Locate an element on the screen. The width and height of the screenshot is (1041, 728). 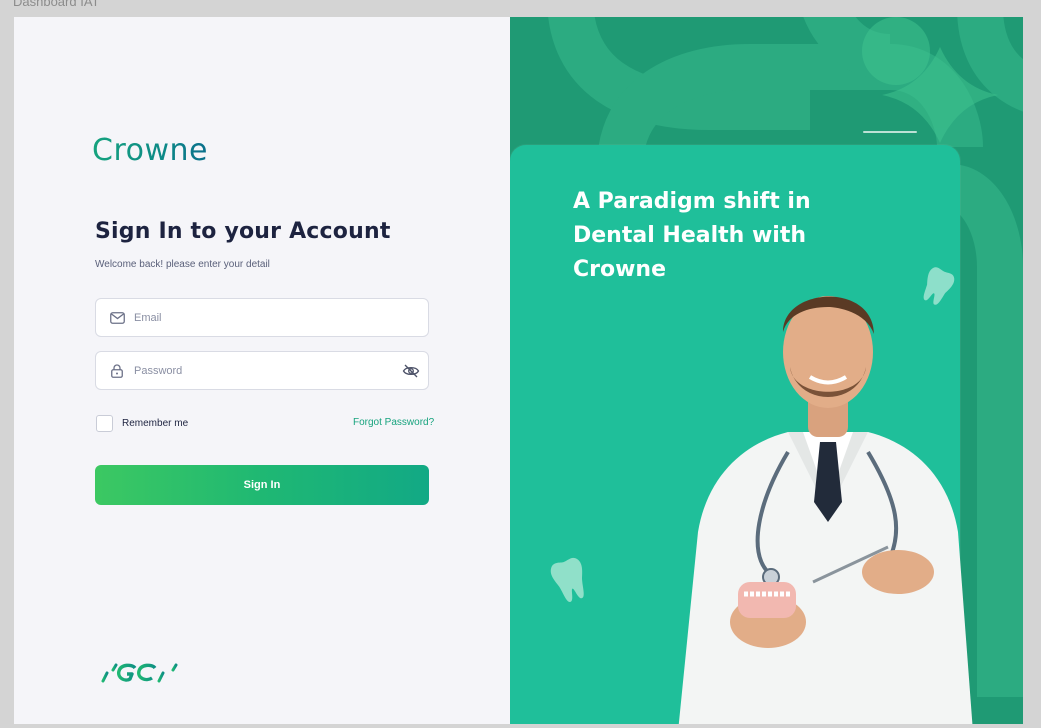
password-input is located at coordinates (259, 370).